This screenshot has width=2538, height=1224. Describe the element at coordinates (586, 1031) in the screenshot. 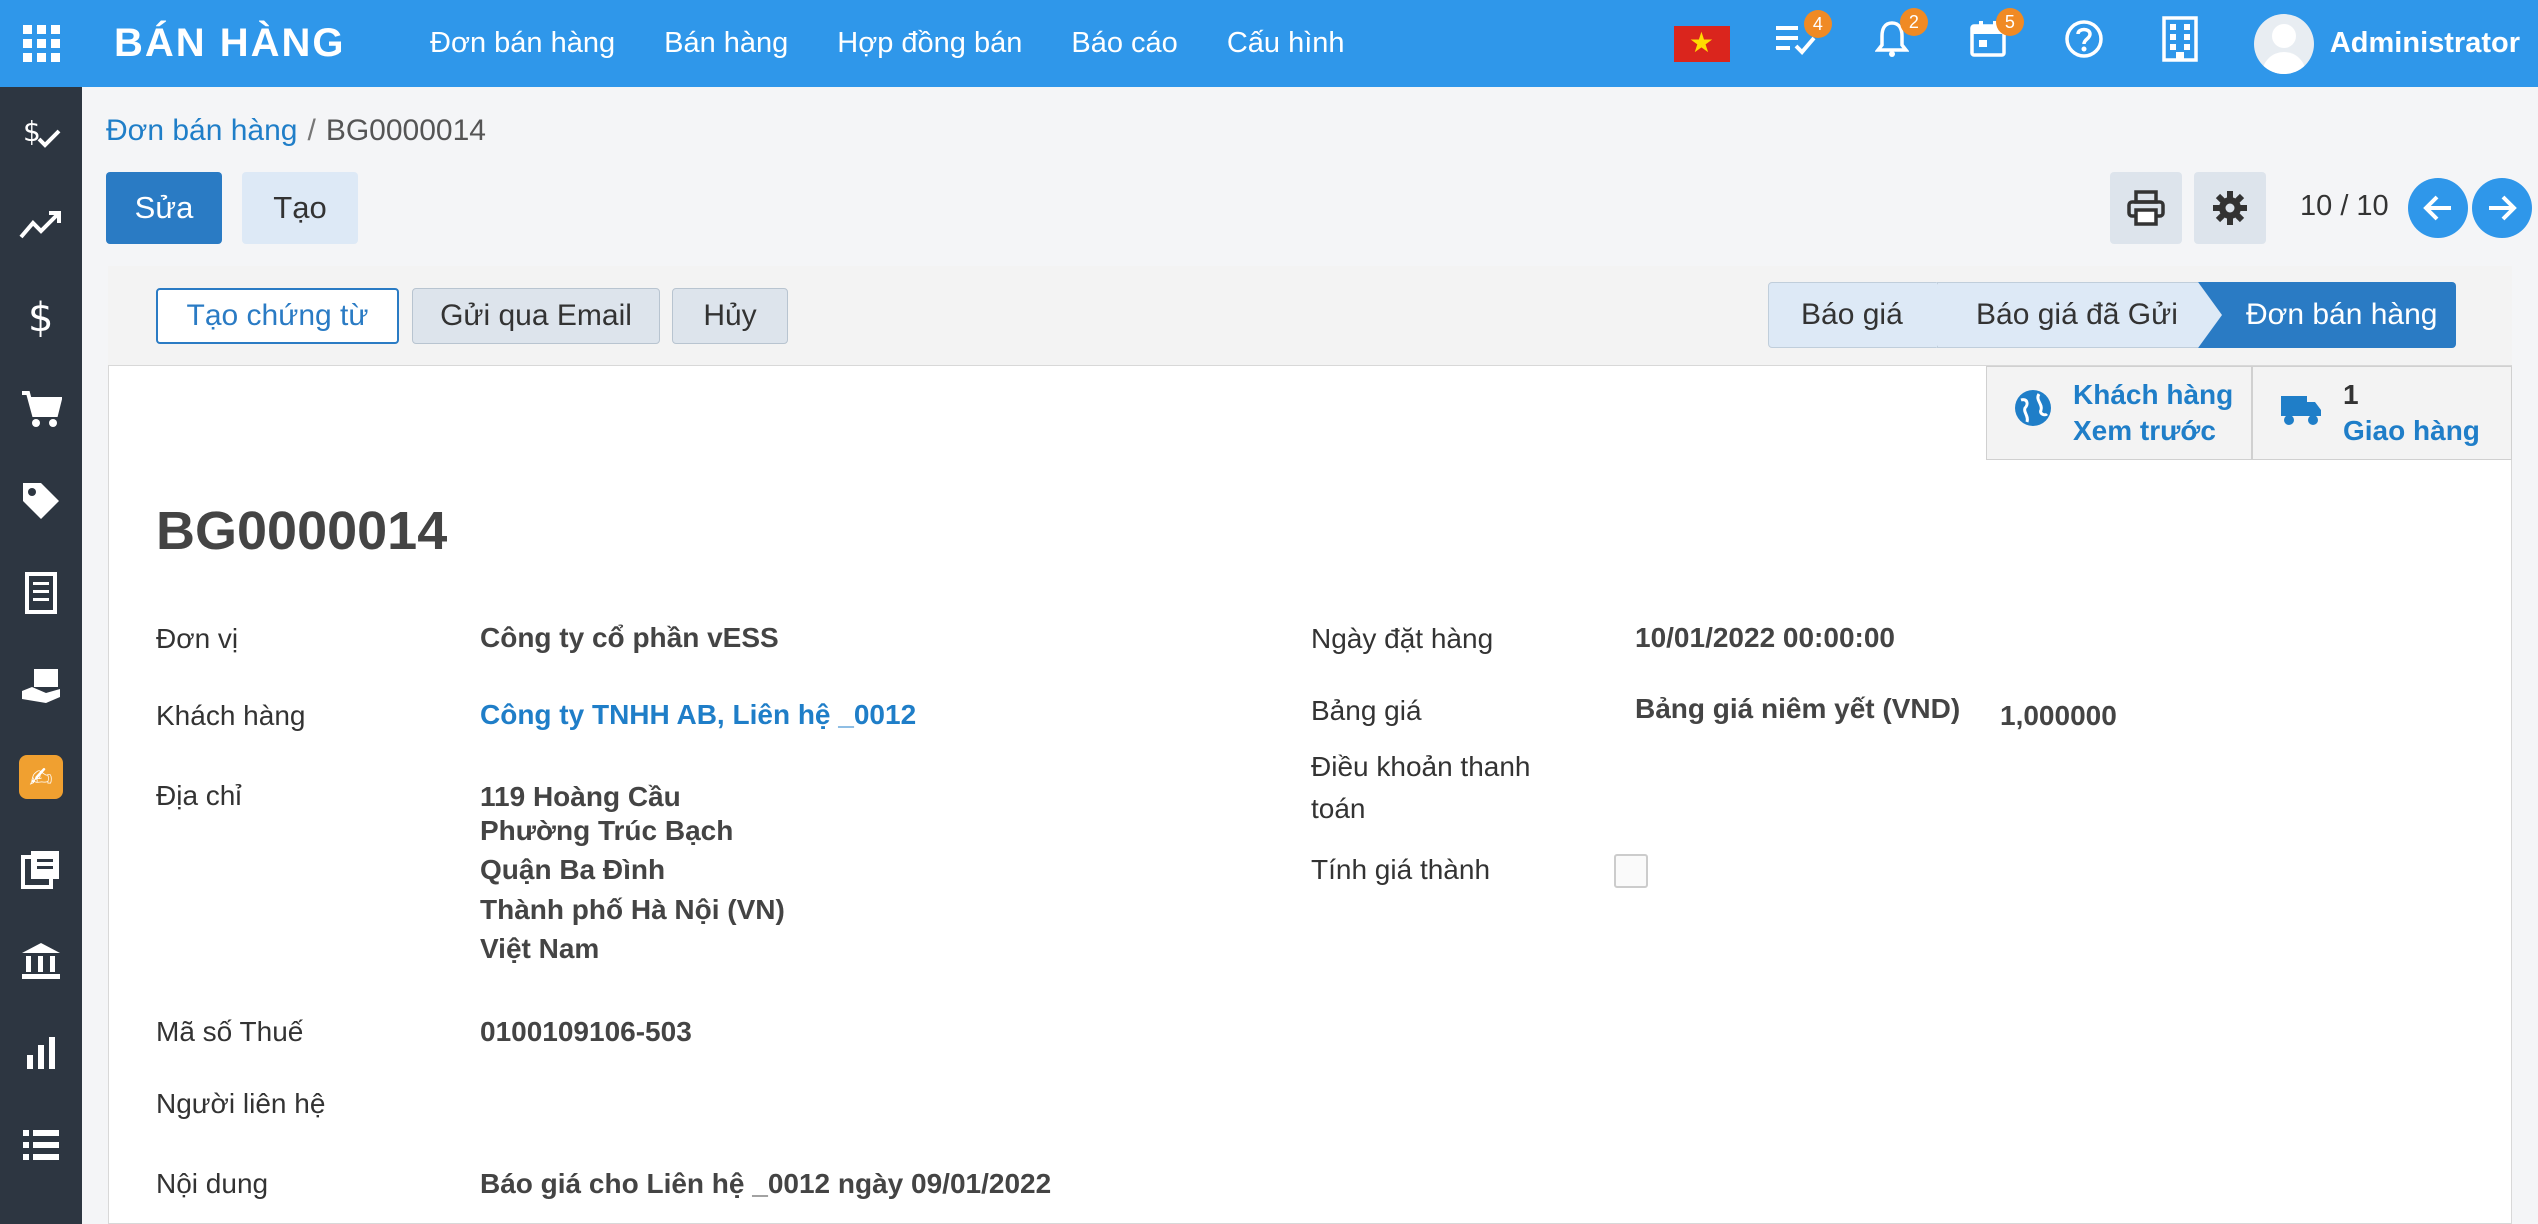

I see `tax-code-value: 0100109106-503` at that location.